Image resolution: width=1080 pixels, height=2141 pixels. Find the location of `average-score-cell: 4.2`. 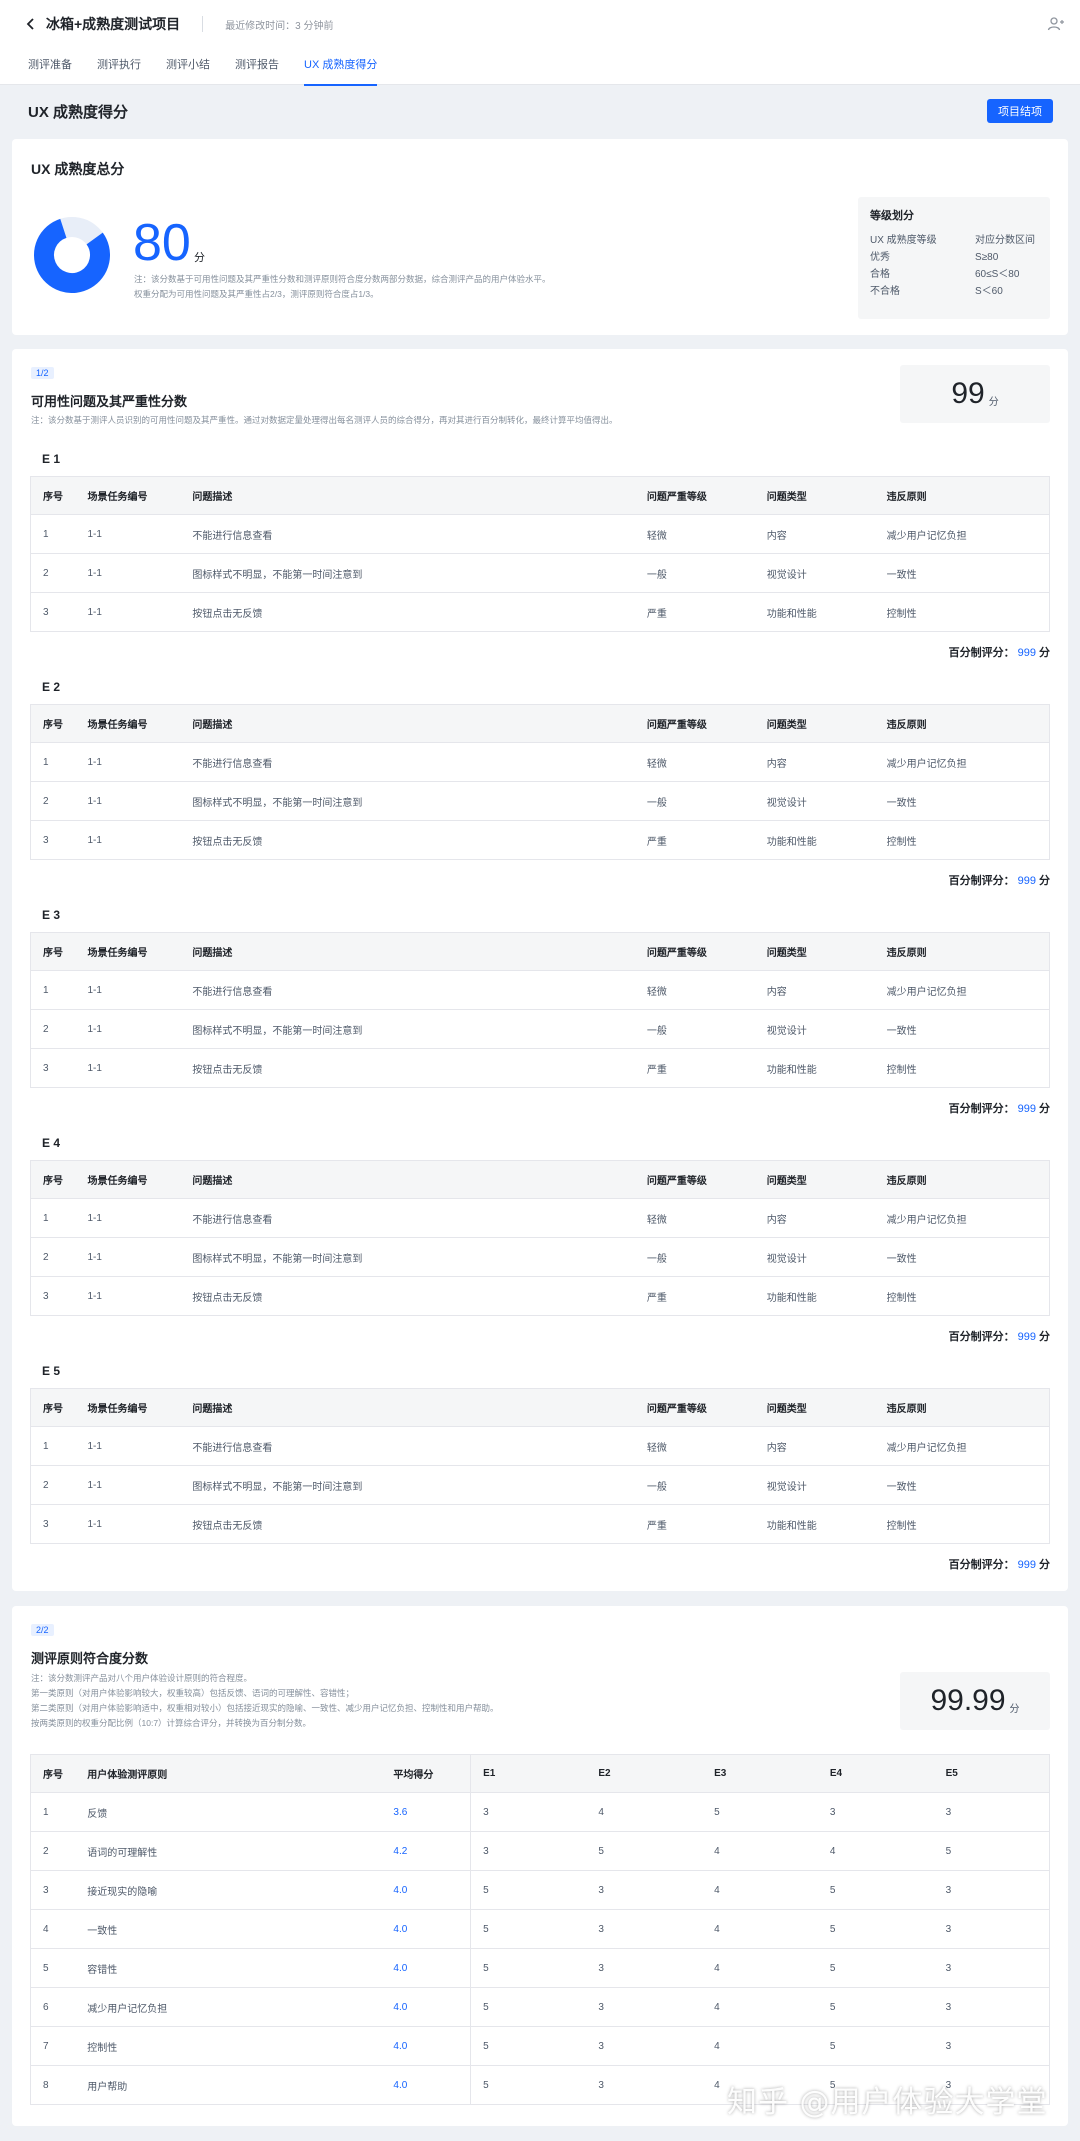

average-score-cell: 4.2 is located at coordinates (426, 1851).